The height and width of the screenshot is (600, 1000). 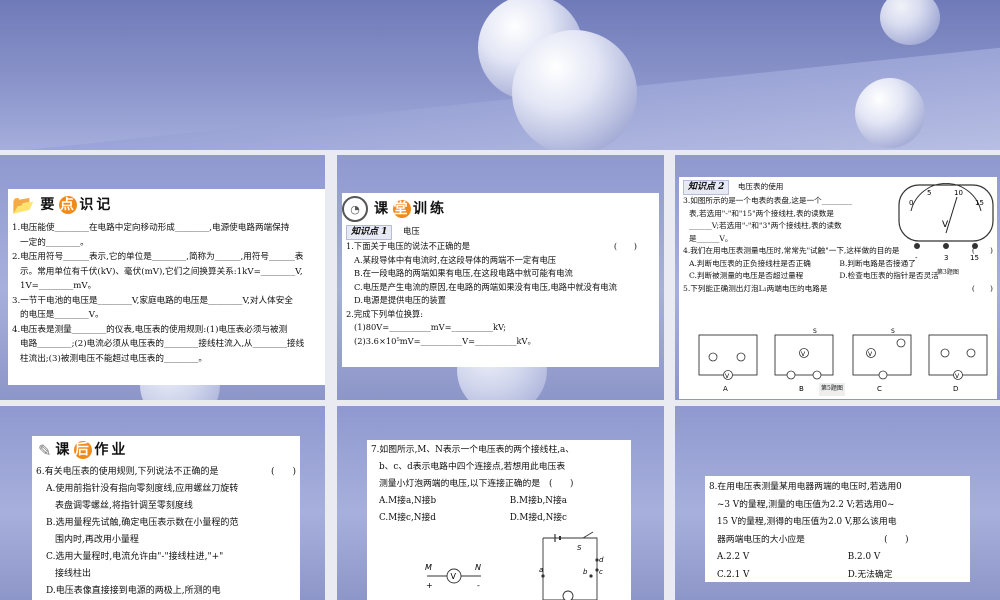 What do you see at coordinates (801, 389) in the screenshot?
I see `circuit-label: B` at bounding box center [801, 389].